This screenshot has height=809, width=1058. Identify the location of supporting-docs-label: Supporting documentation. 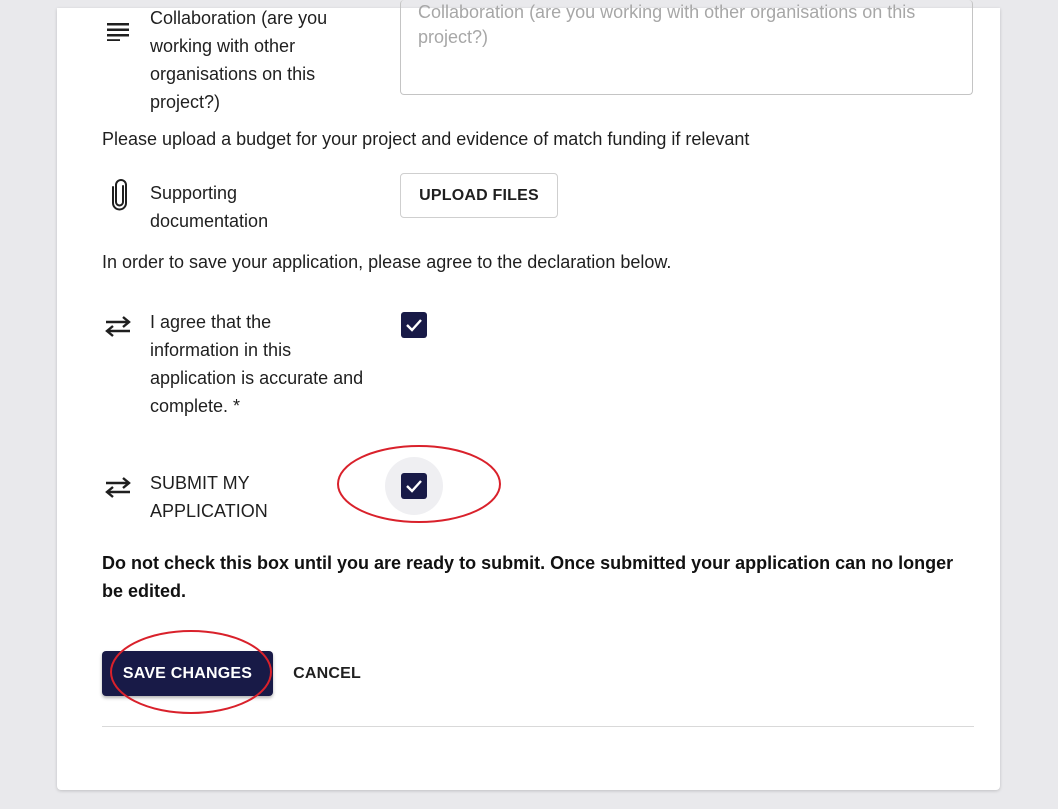
(209, 207).